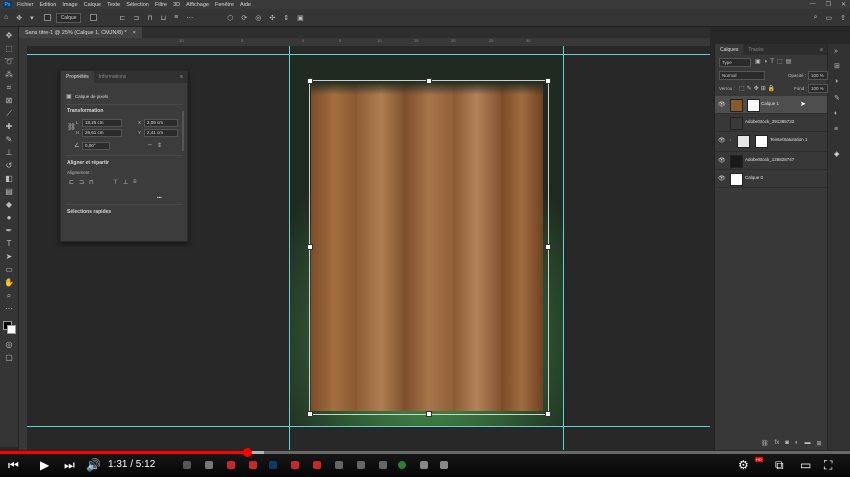 The image size is (850, 477). Describe the element at coordinates (176, 5) in the screenshot. I see `menu-3d: 3D` at that location.